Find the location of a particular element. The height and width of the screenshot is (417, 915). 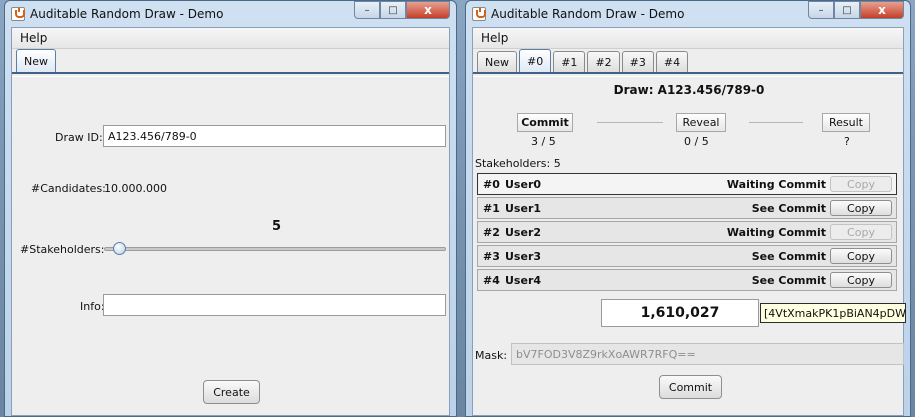

tab-bar: New #0 #1 #2 #3 #4 is located at coordinates (688, 61).